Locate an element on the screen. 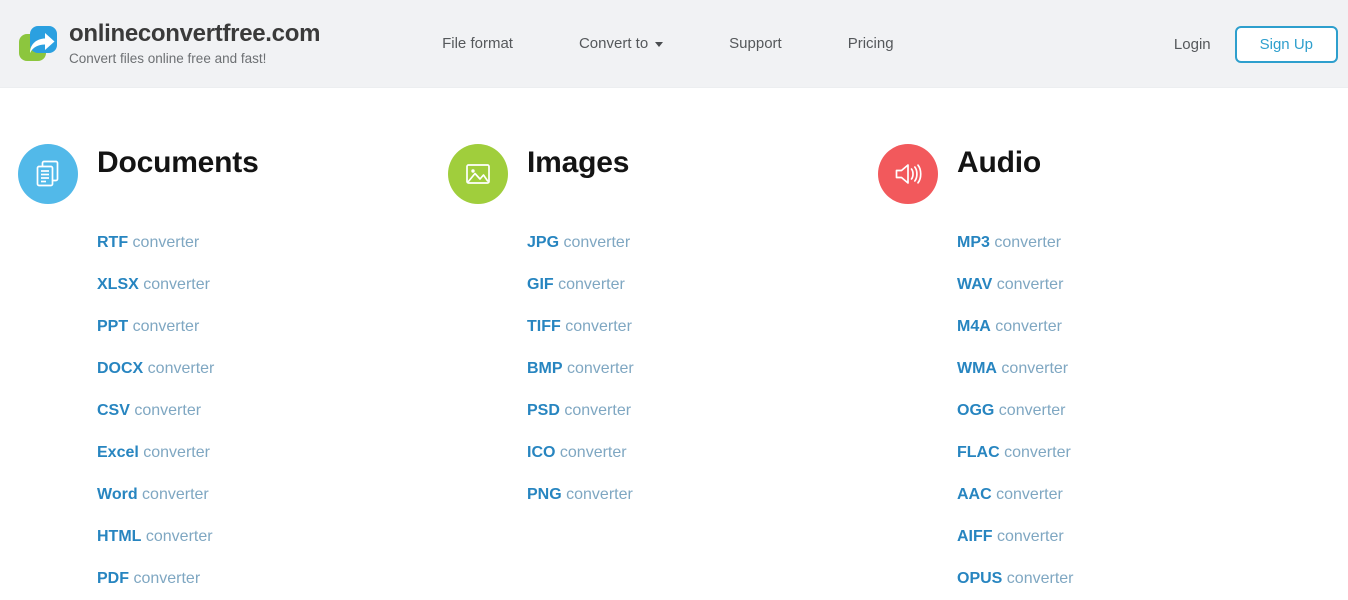 The width and height of the screenshot is (1348, 600). converter-link: WMA converter is located at coordinates (1123, 369).